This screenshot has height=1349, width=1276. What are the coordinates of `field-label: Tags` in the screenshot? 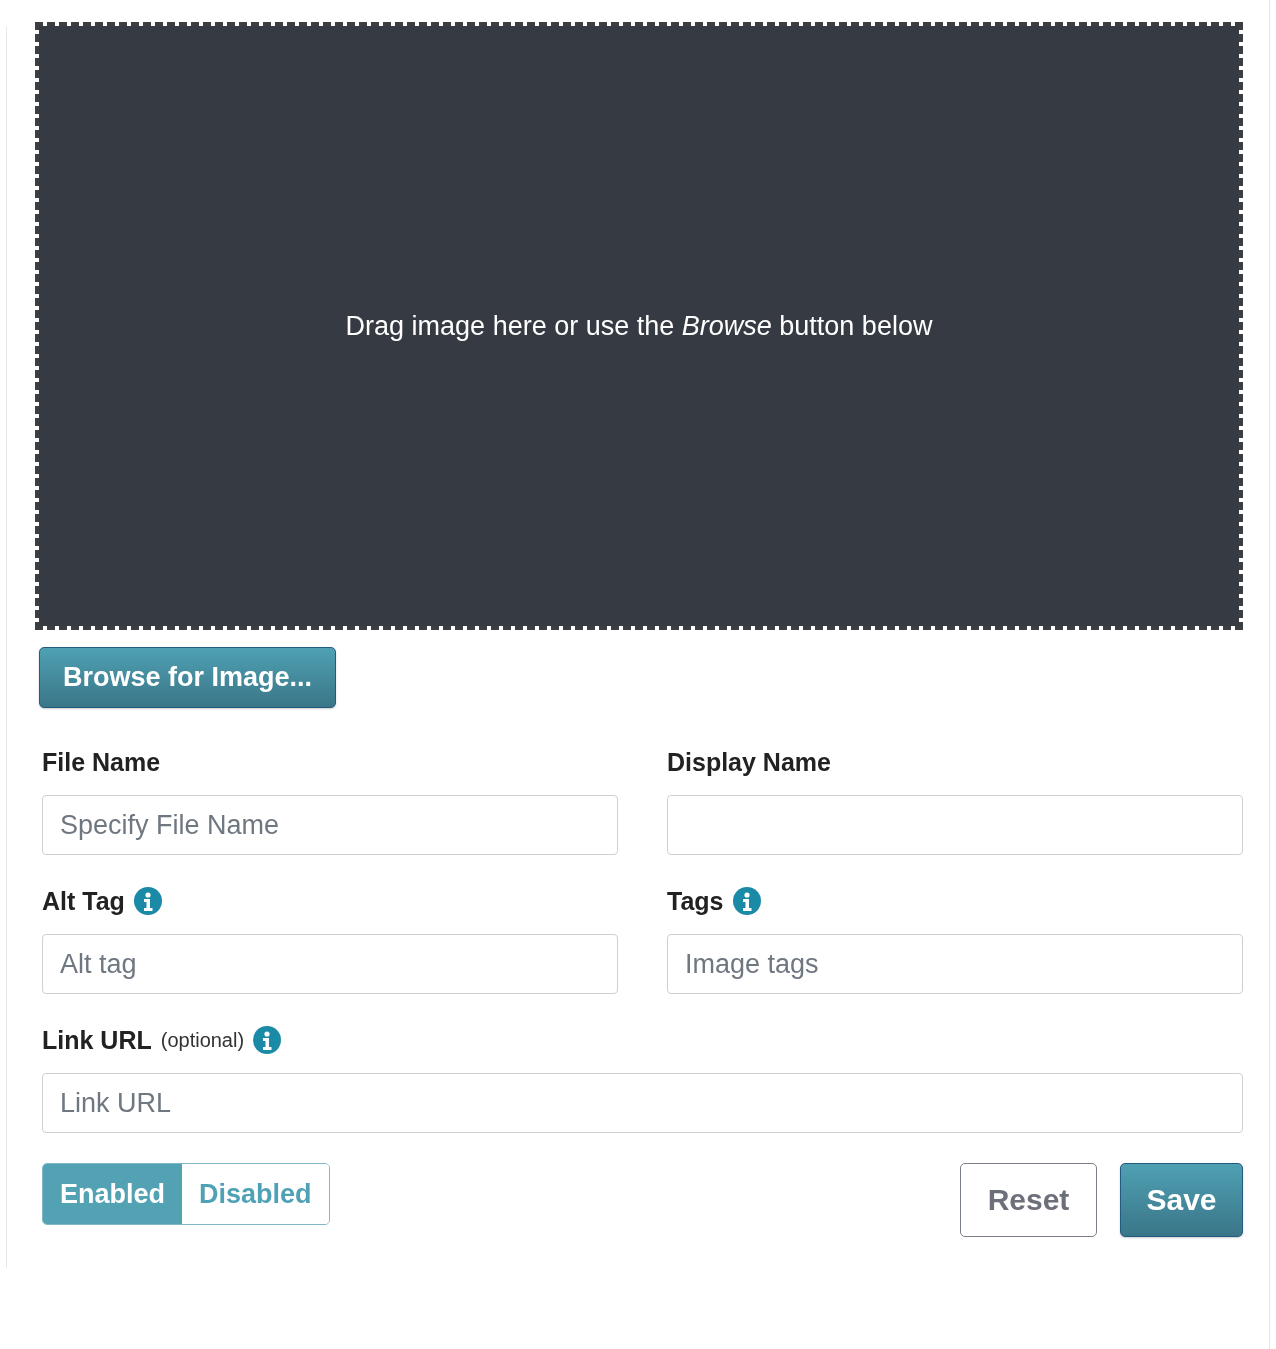 It's located at (695, 901).